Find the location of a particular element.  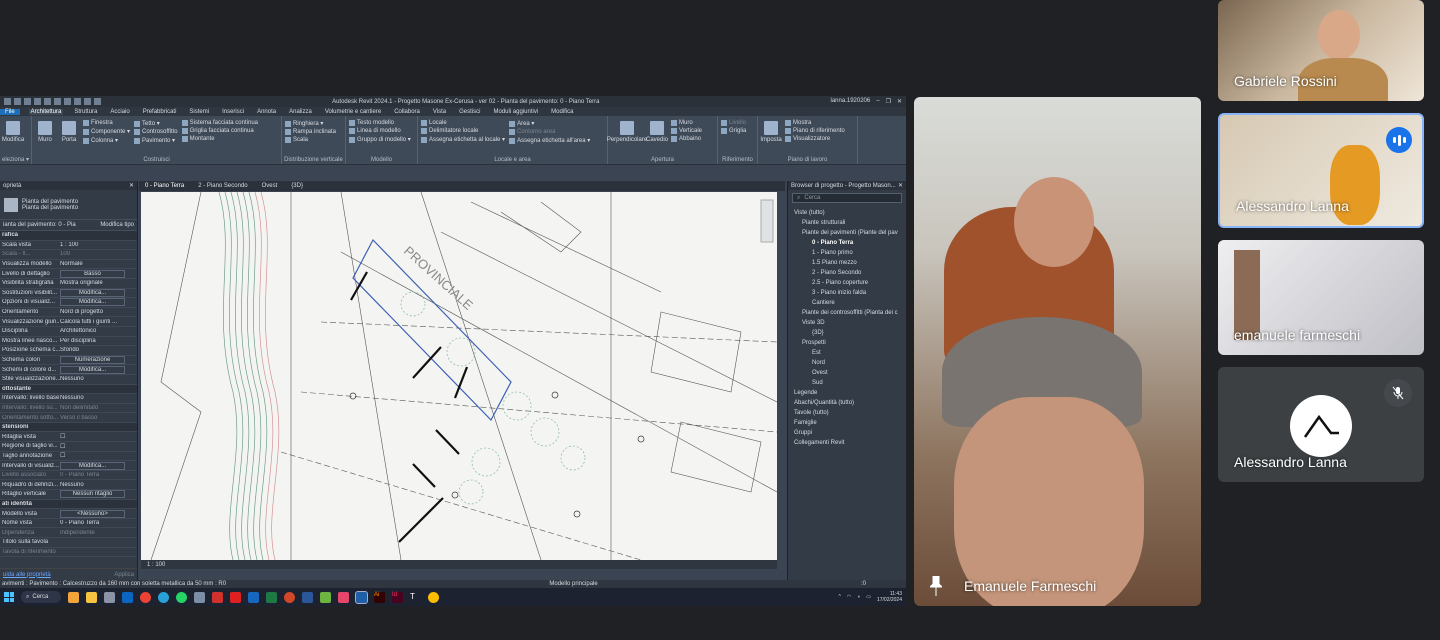

view-tab: 2 - Piano Secondo is located at coordinates (222, 186).